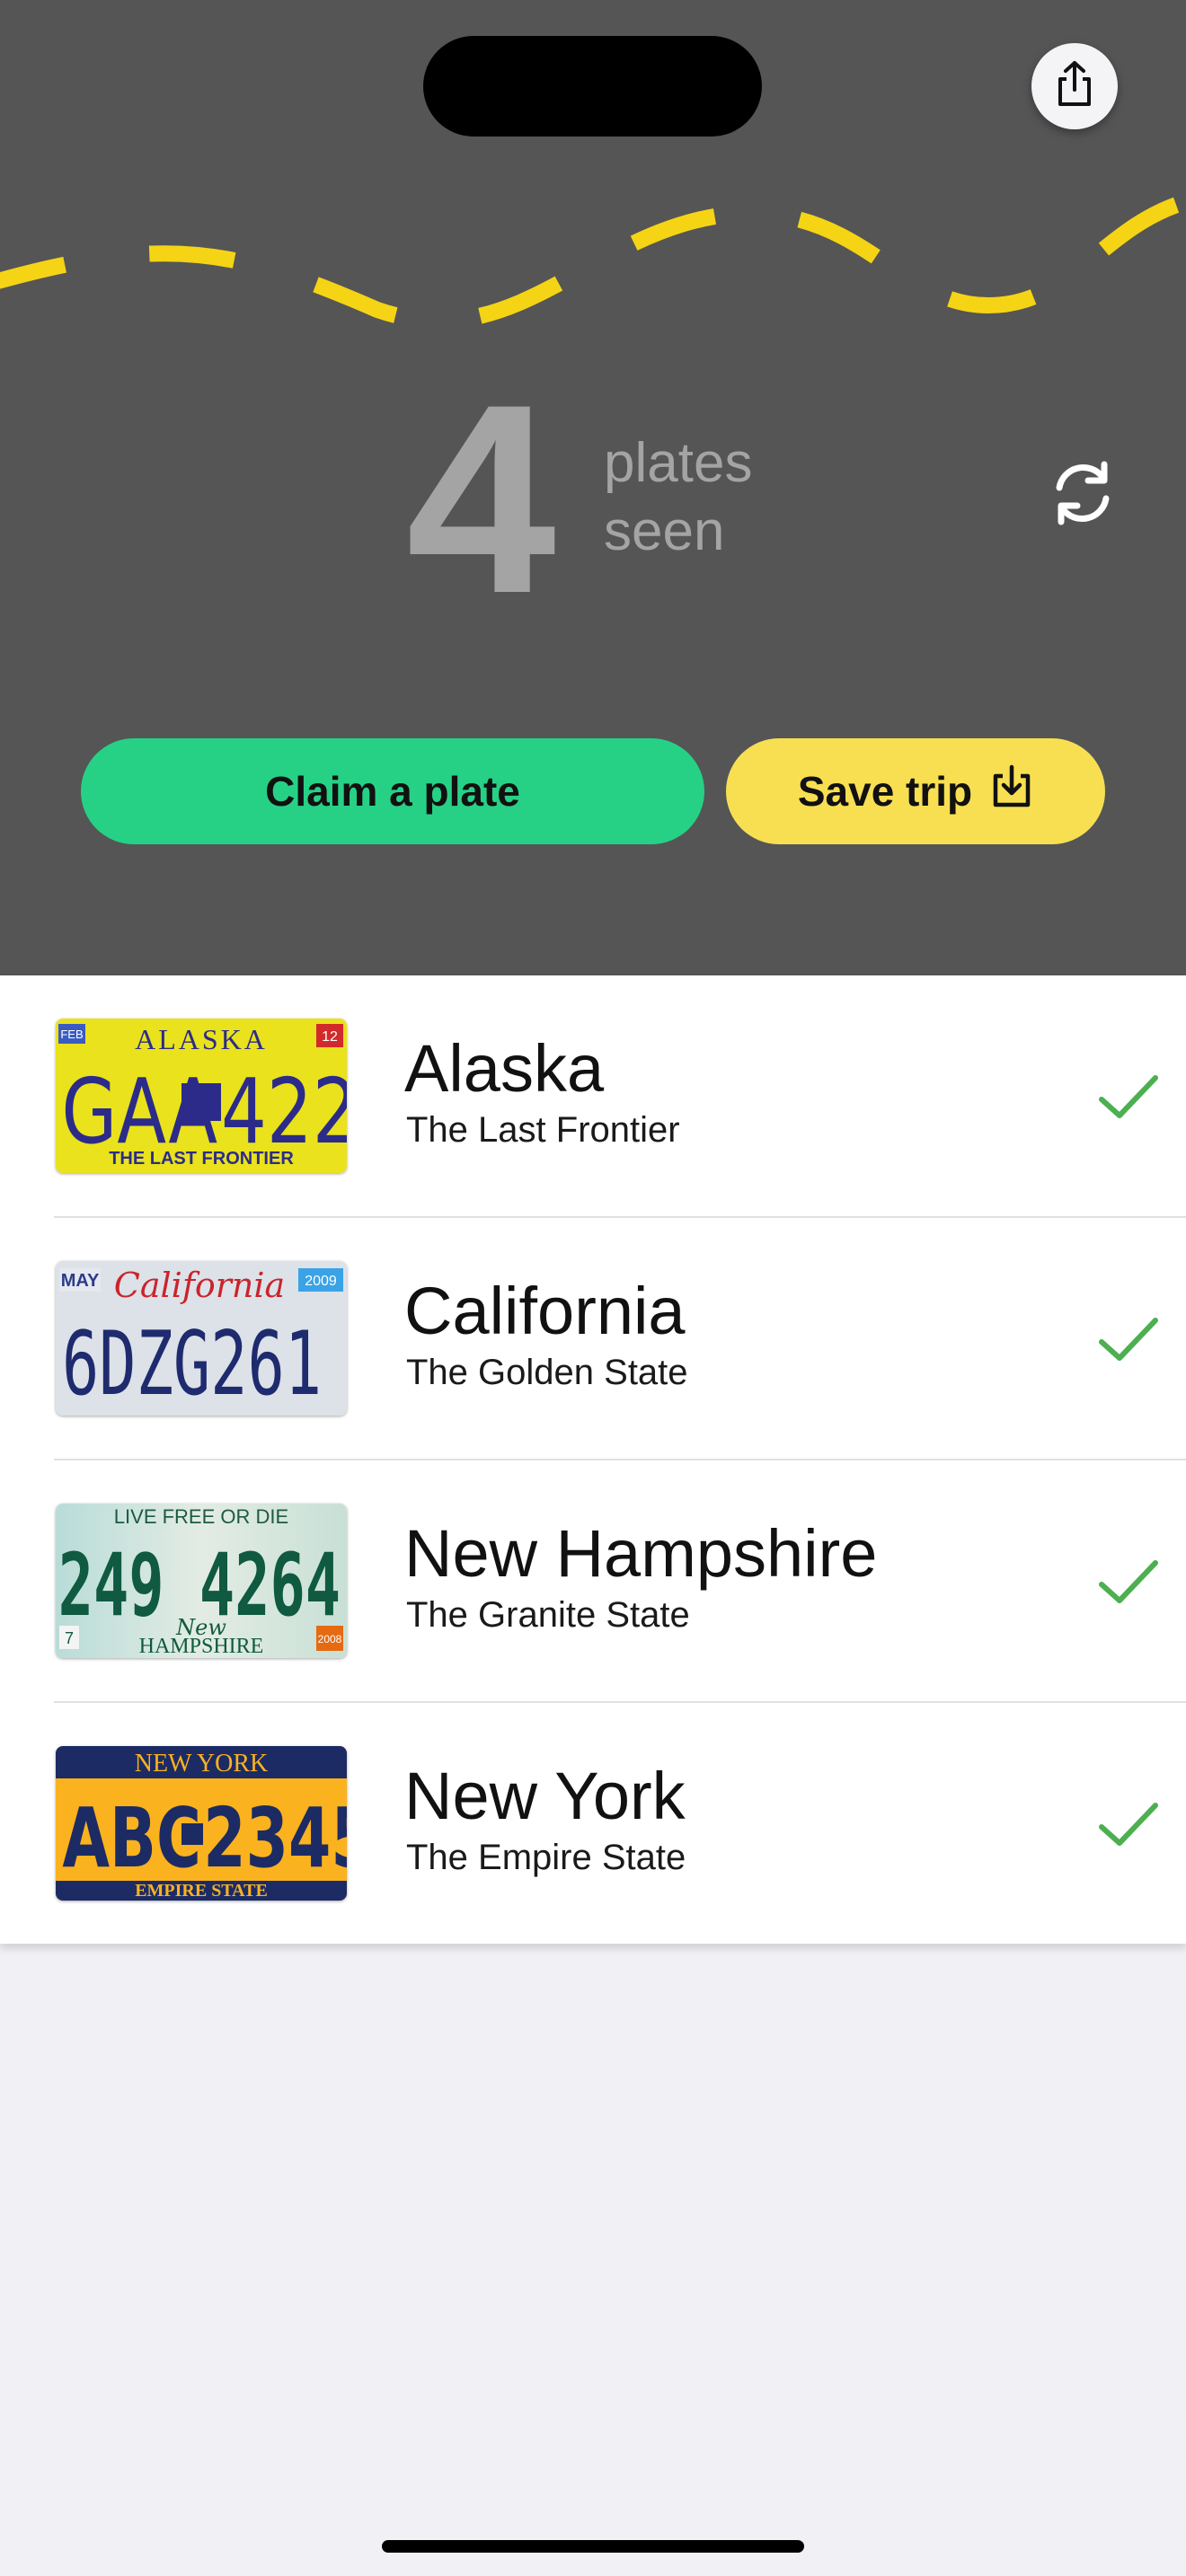 The image size is (1186, 2576). I want to click on road-dashes-decoration, so click(593, 261).